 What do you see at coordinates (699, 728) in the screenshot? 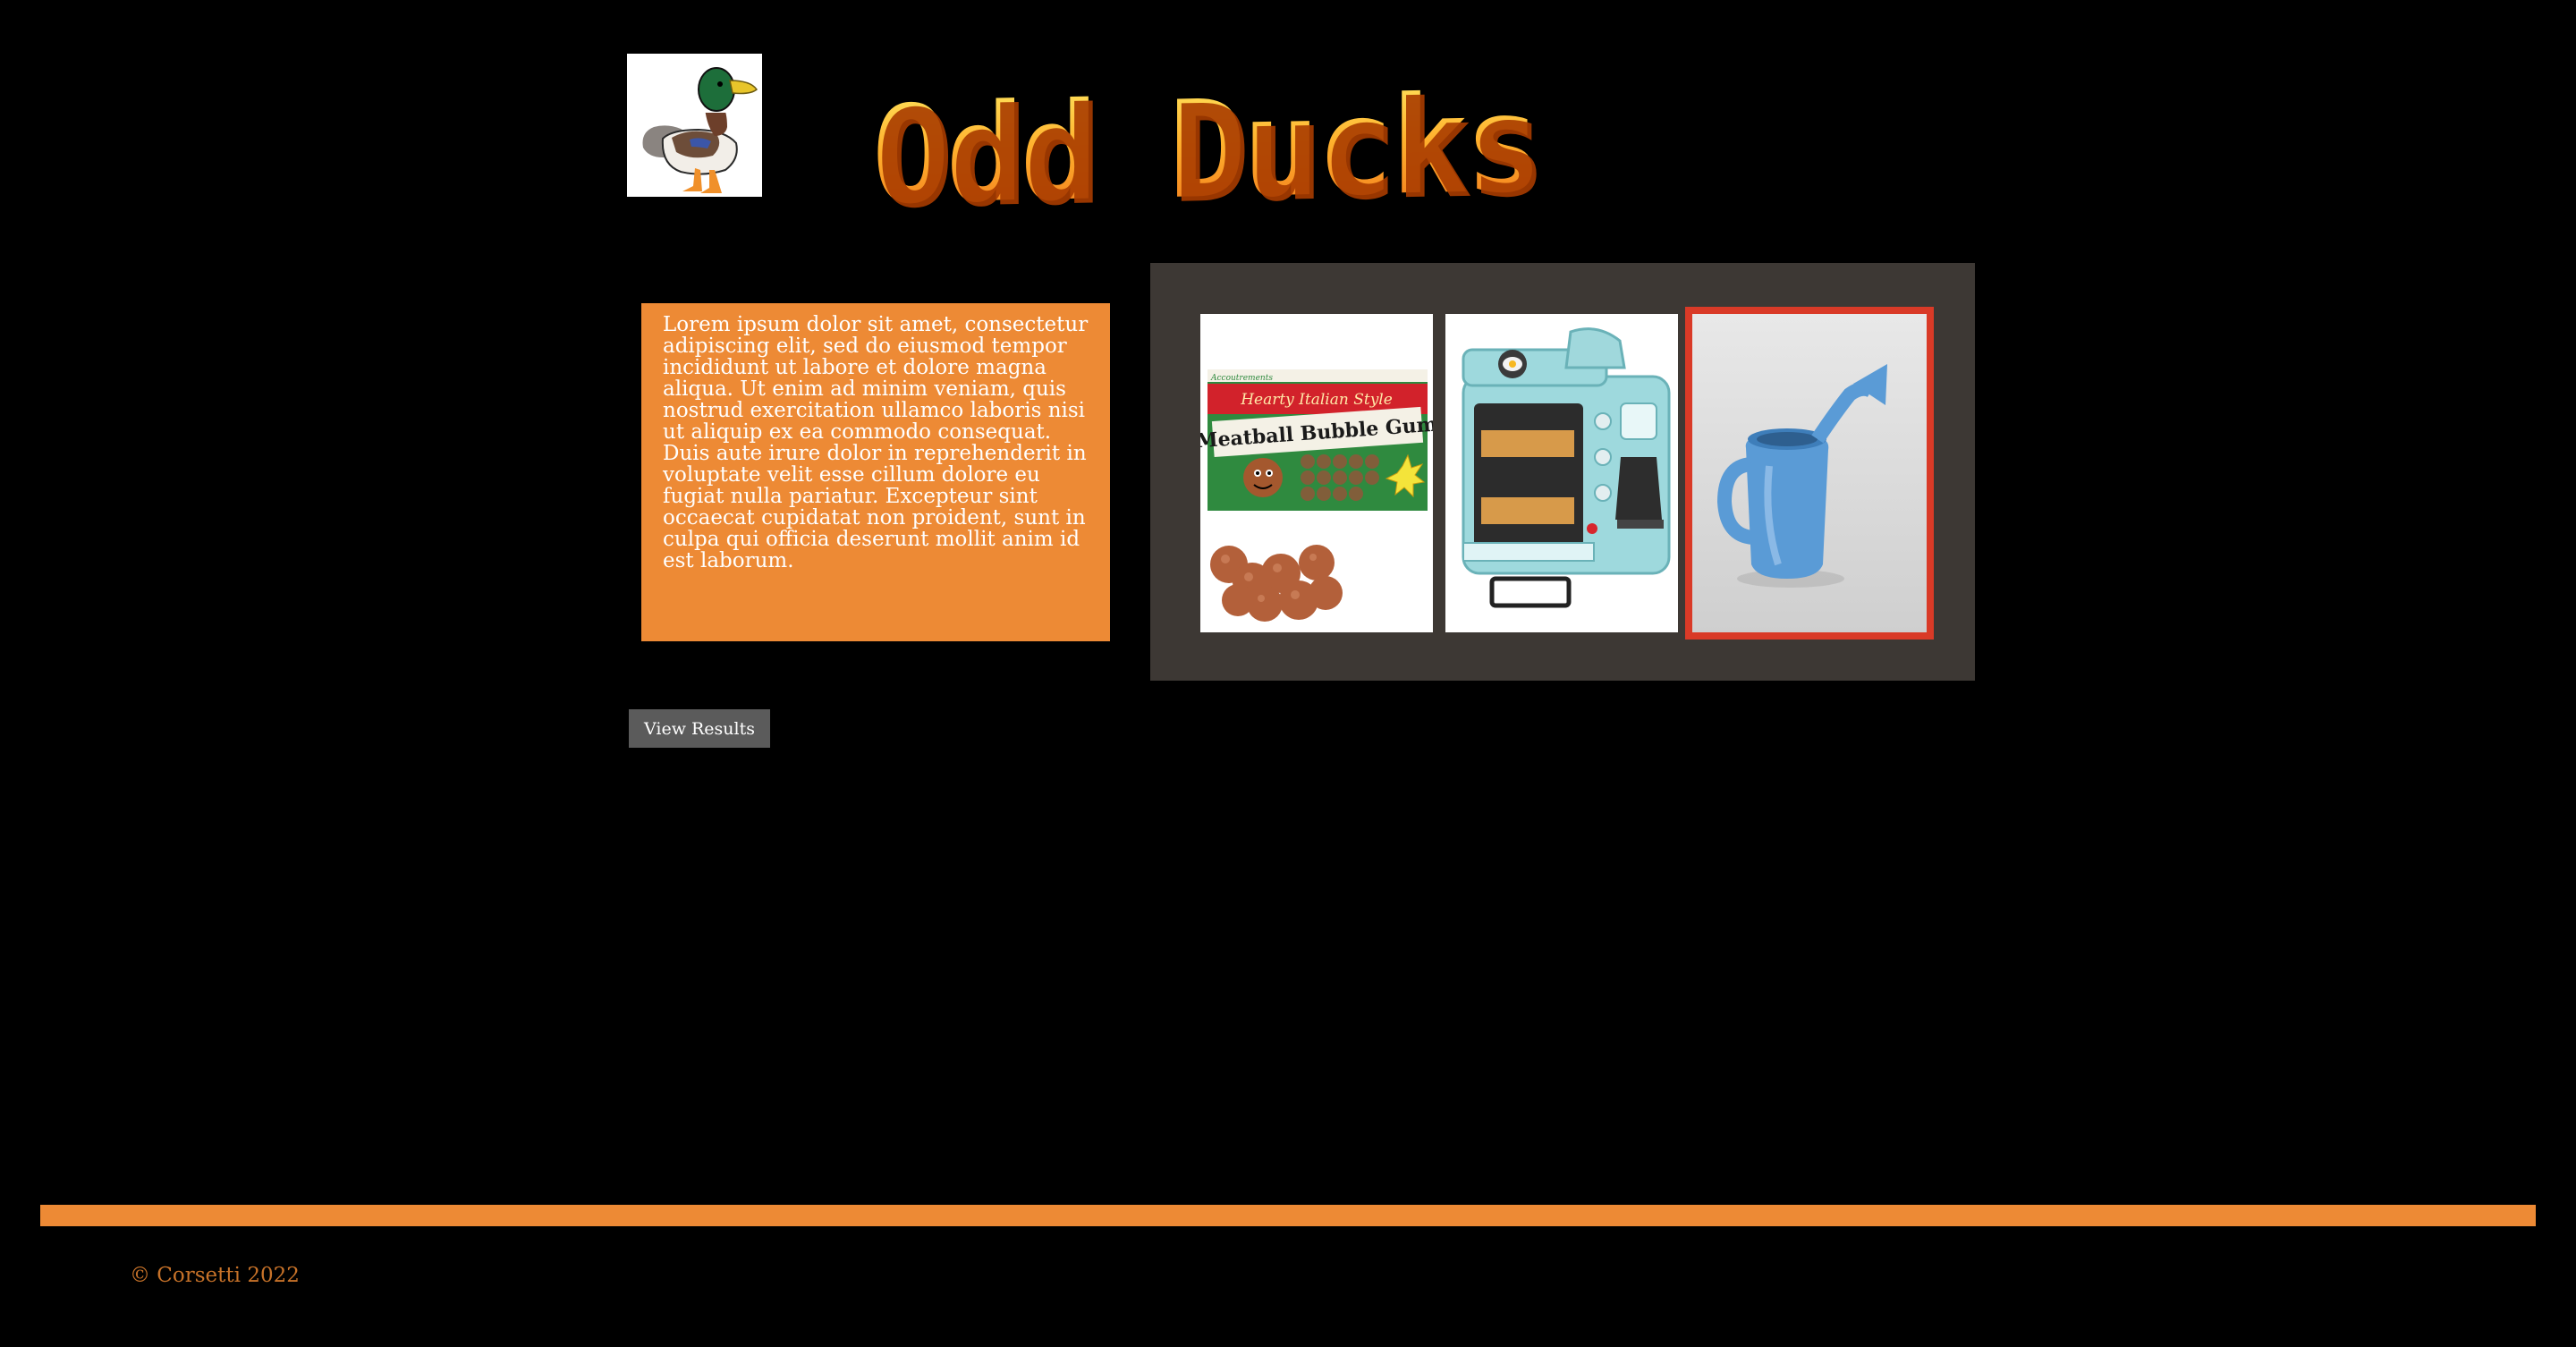
I see `view-results-button: View Results` at bounding box center [699, 728].